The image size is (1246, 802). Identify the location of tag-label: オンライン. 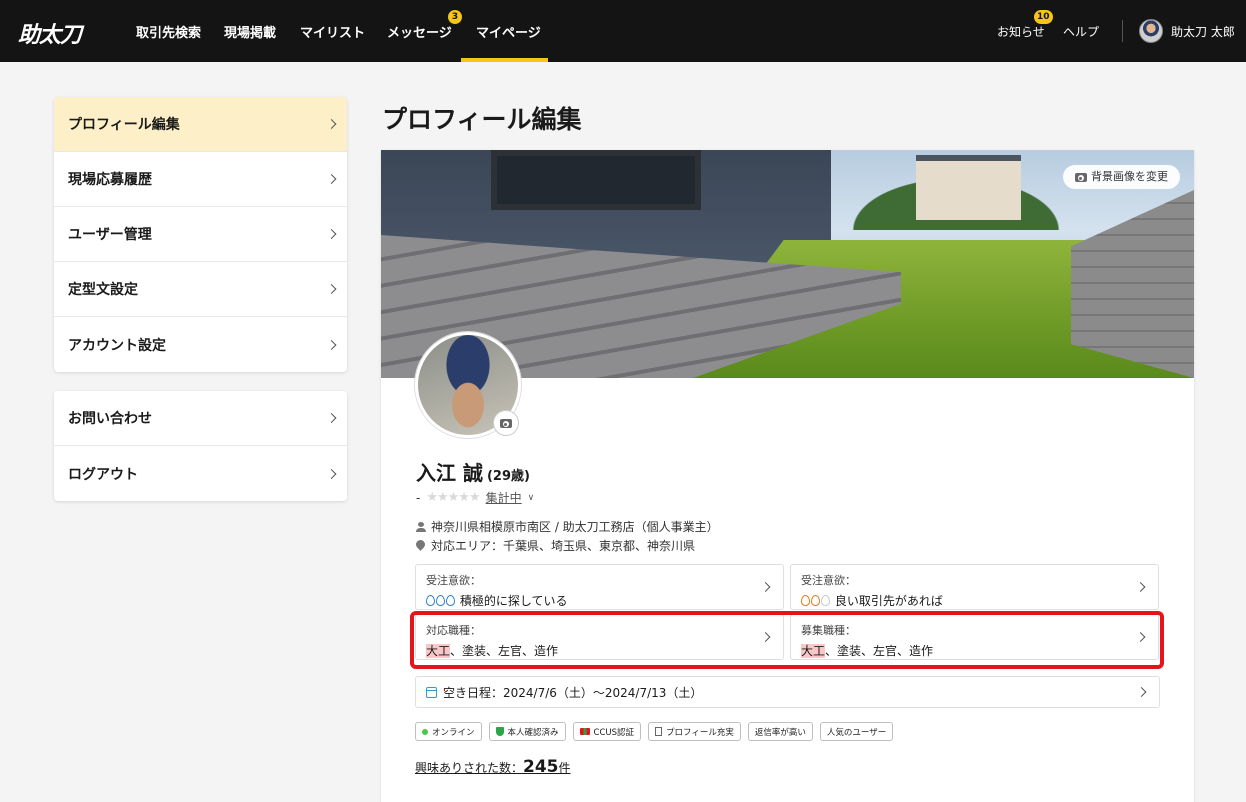
(453, 732).